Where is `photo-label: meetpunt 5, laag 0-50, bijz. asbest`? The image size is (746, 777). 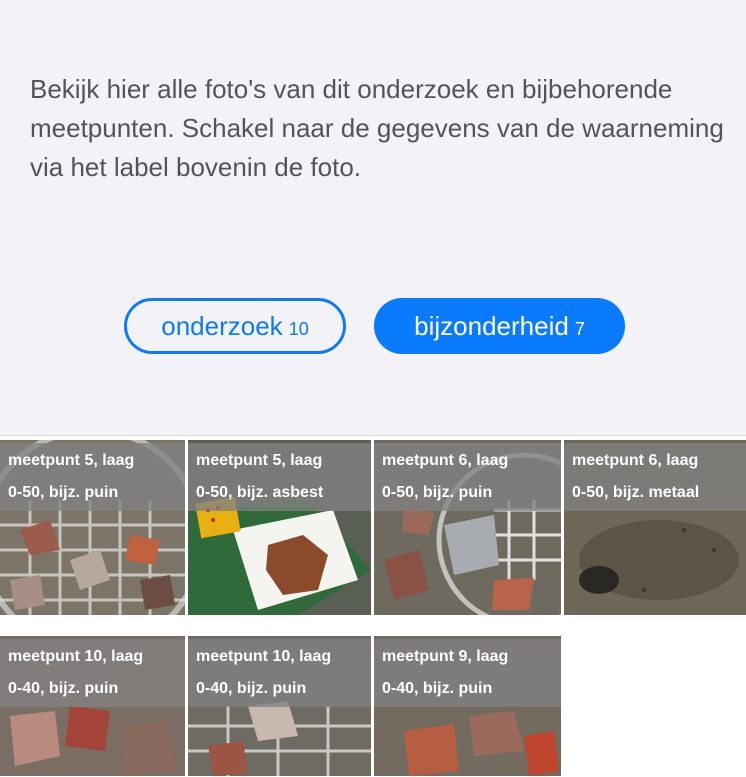
photo-label: meetpunt 5, laag 0-50, bijz. asbest is located at coordinates (279, 477).